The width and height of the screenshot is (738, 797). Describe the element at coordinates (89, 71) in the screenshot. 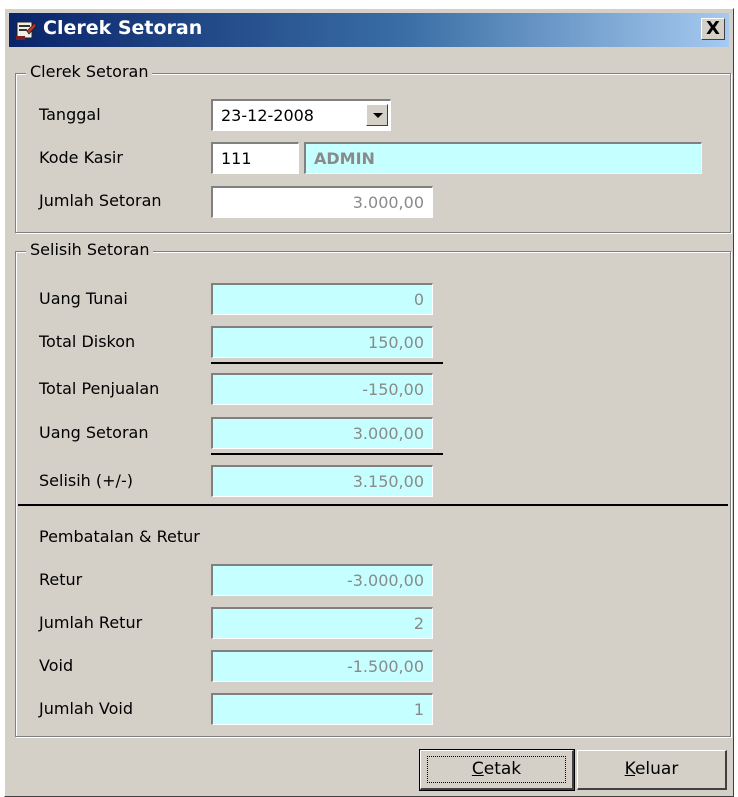

I see `group-legend-clerek-setoran: Clerek Setoran` at that location.